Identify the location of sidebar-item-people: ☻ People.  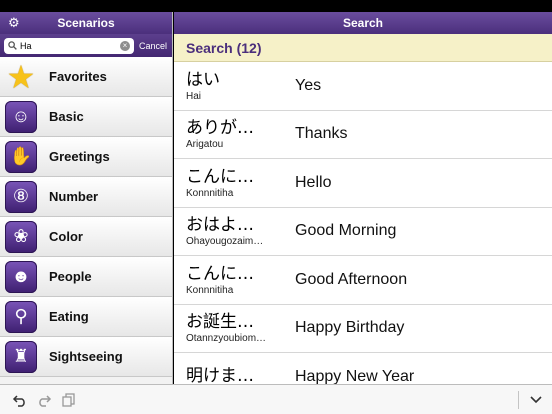
(86, 277).